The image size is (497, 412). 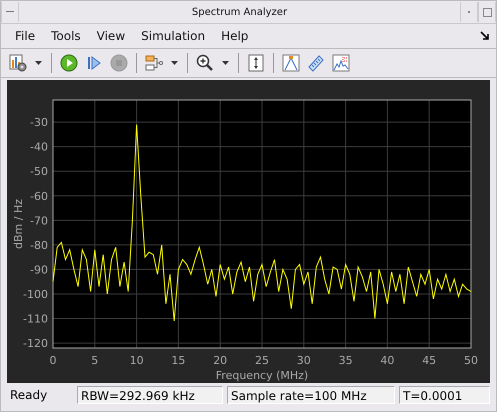 I want to click on y-tick-label: -60, so click(x=39, y=196).